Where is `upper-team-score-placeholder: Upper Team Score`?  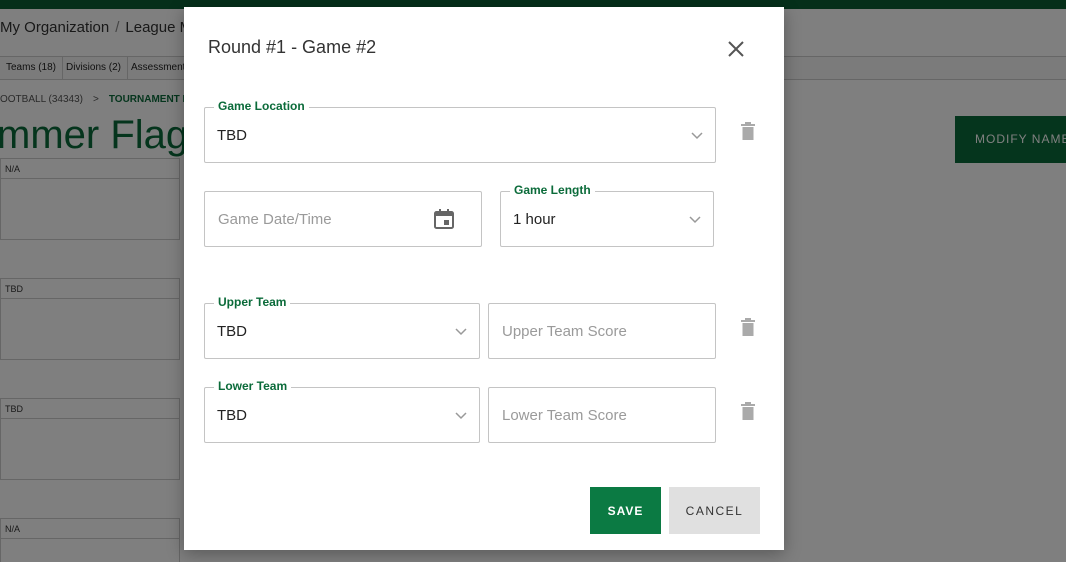 upper-team-score-placeholder: Upper Team Score is located at coordinates (564, 331).